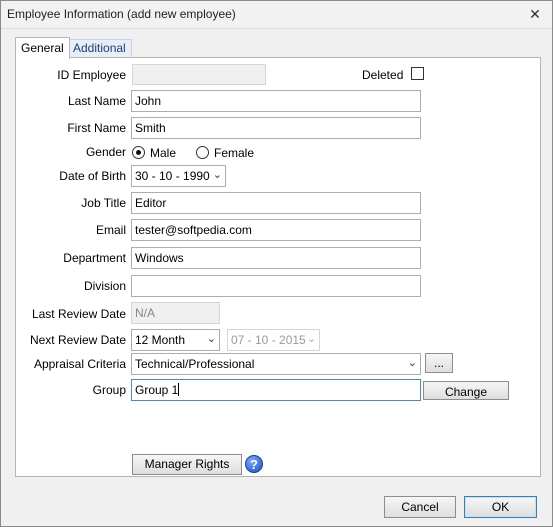 This screenshot has height=527, width=553. Describe the element at coordinates (276, 128) in the screenshot. I see `first-name-field: Smith` at that location.